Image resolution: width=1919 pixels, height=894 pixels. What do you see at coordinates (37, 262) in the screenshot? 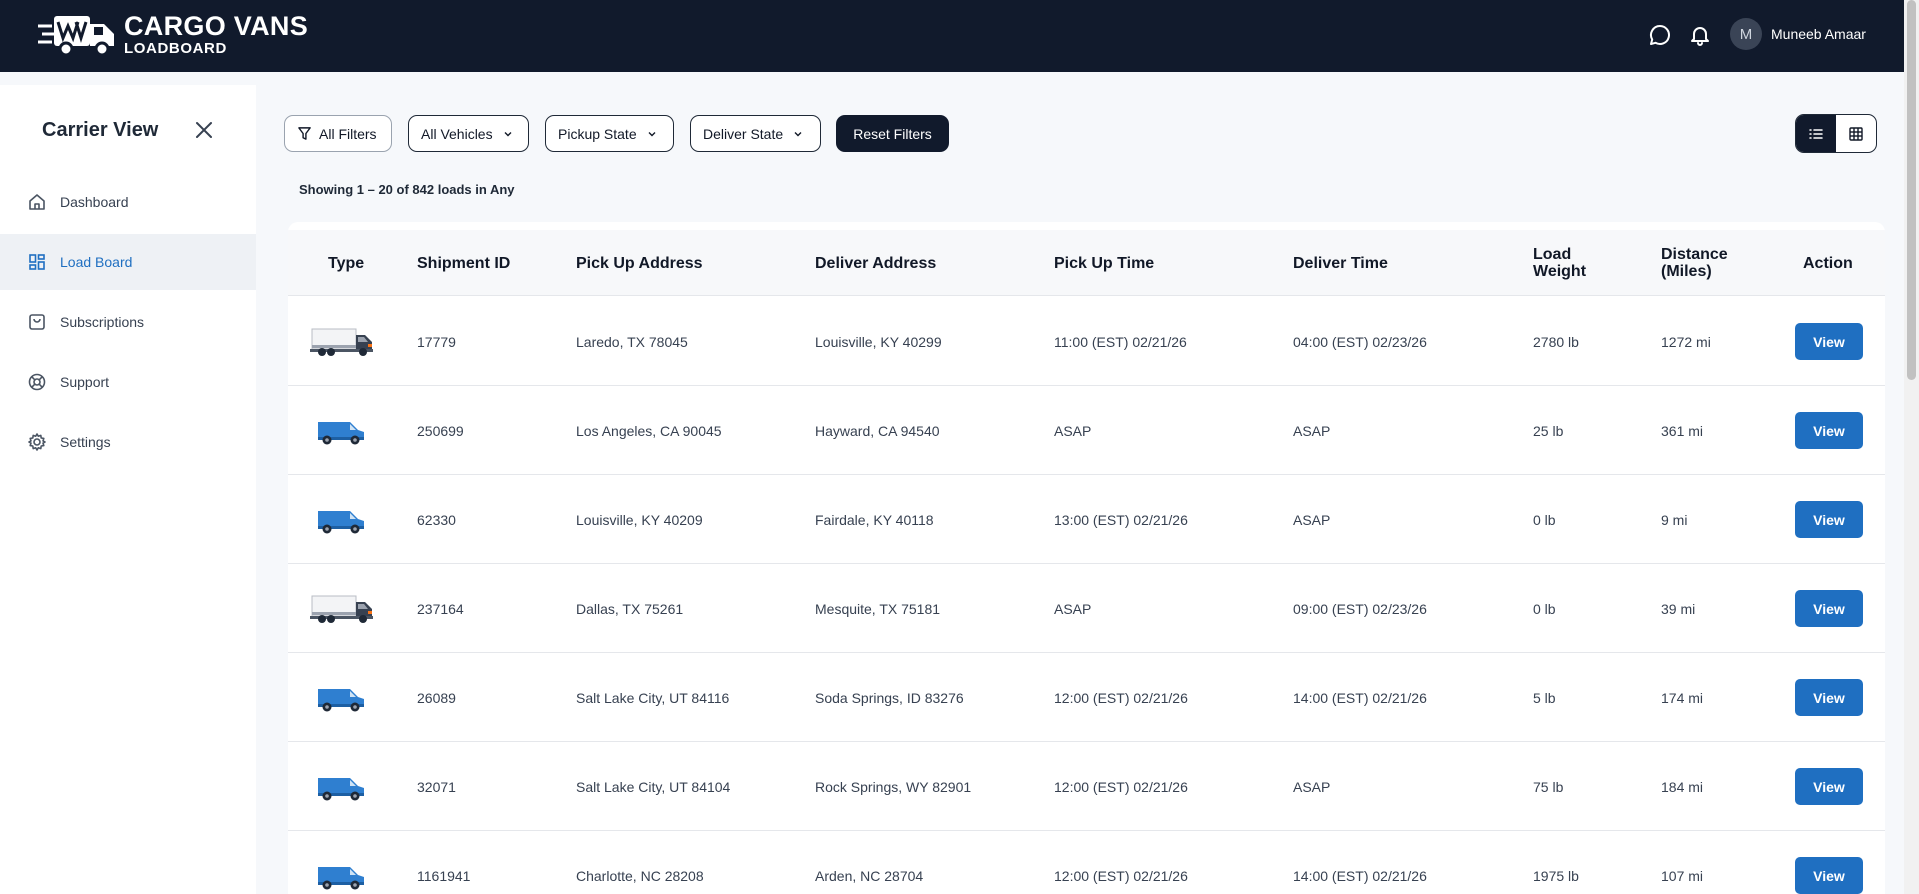
I see `grid-icon` at bounding box center [37, 262].